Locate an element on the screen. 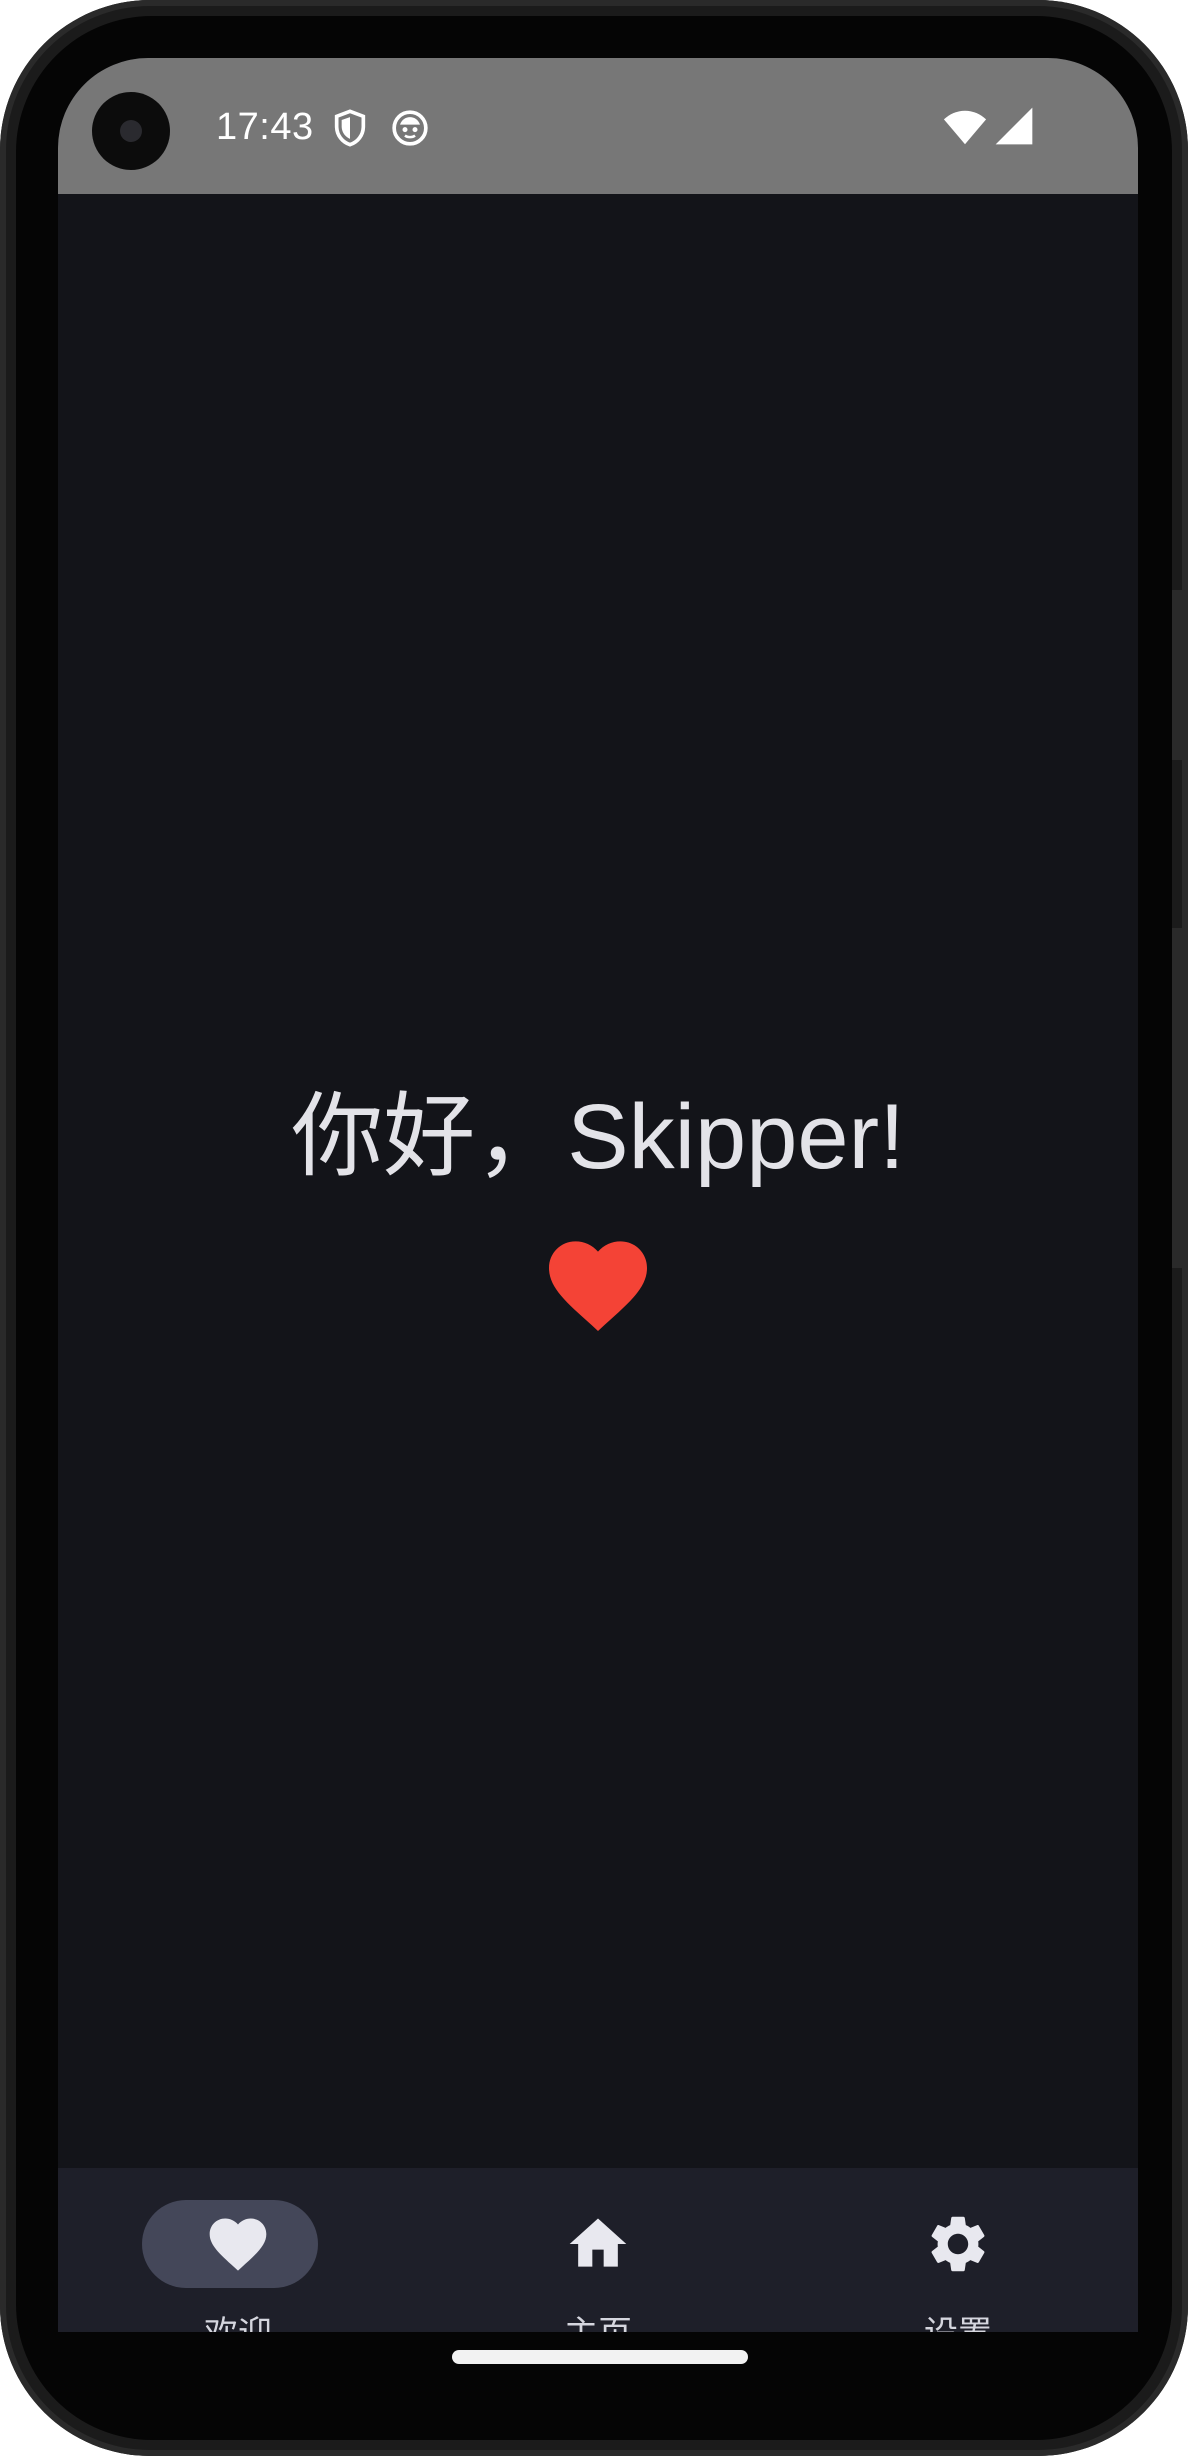 The height and width of the screenshot is (2456, 1204). power-button is located at coordinates (1180, 675).